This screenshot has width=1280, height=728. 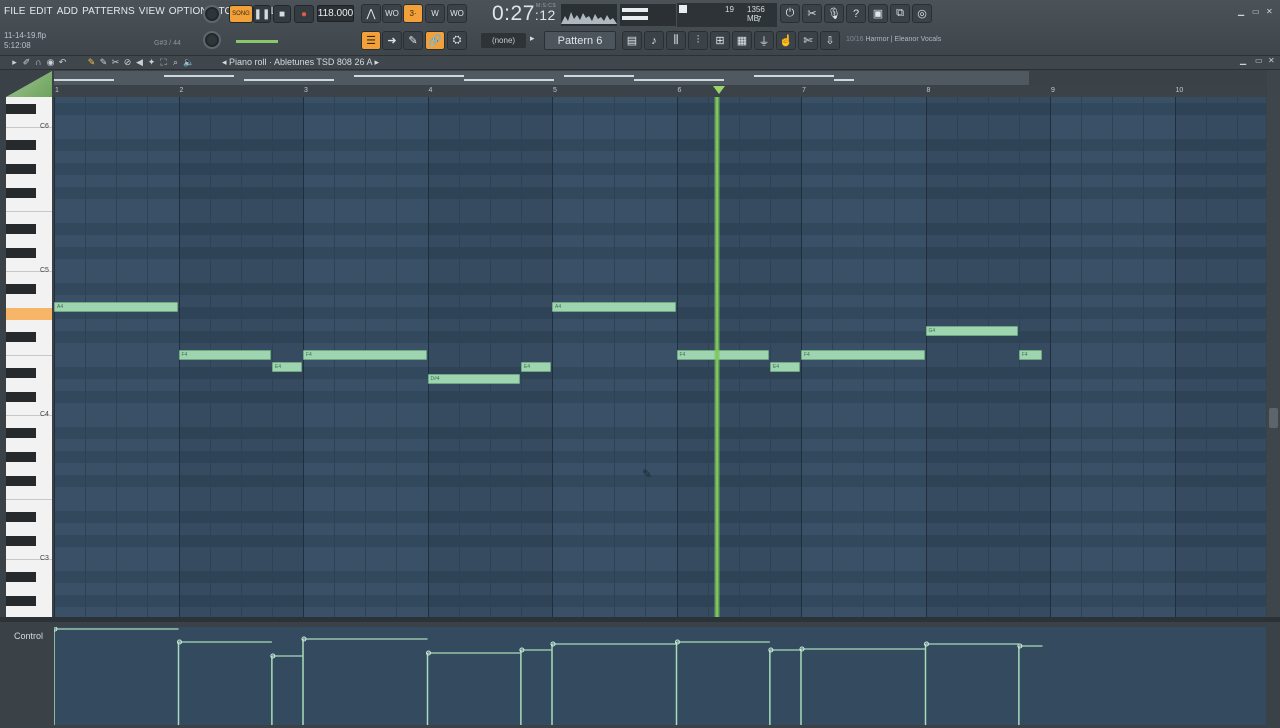 I want to click on speaker-icon: 🔈, so click(x=188, y=61).